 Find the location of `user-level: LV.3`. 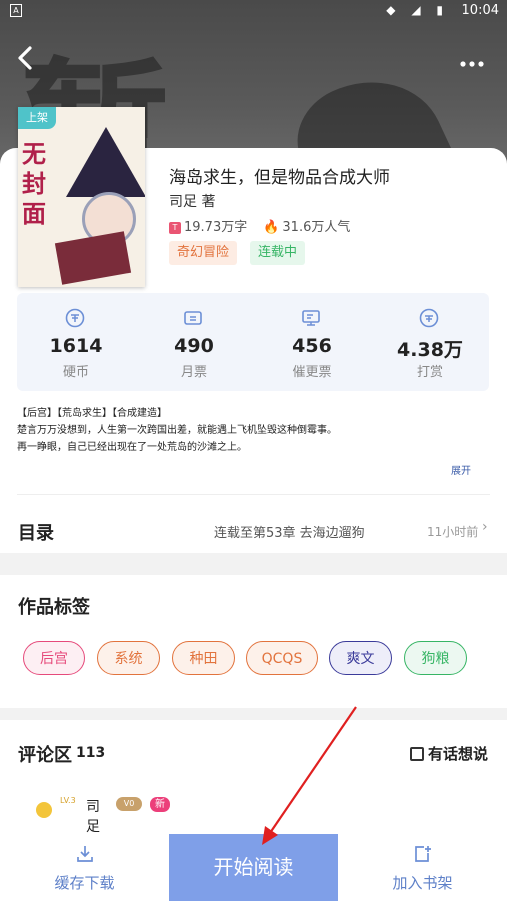

user-level: LV.3 is located at coordinates (68, 800).